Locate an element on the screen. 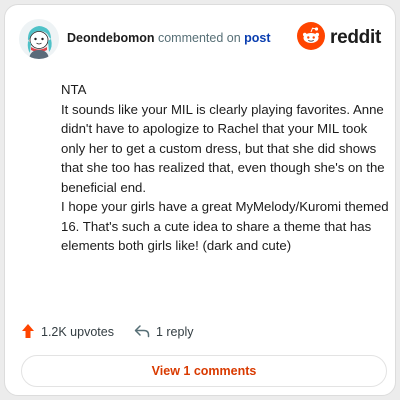  reddit-logo-icon is located at coordinates (311, 38).